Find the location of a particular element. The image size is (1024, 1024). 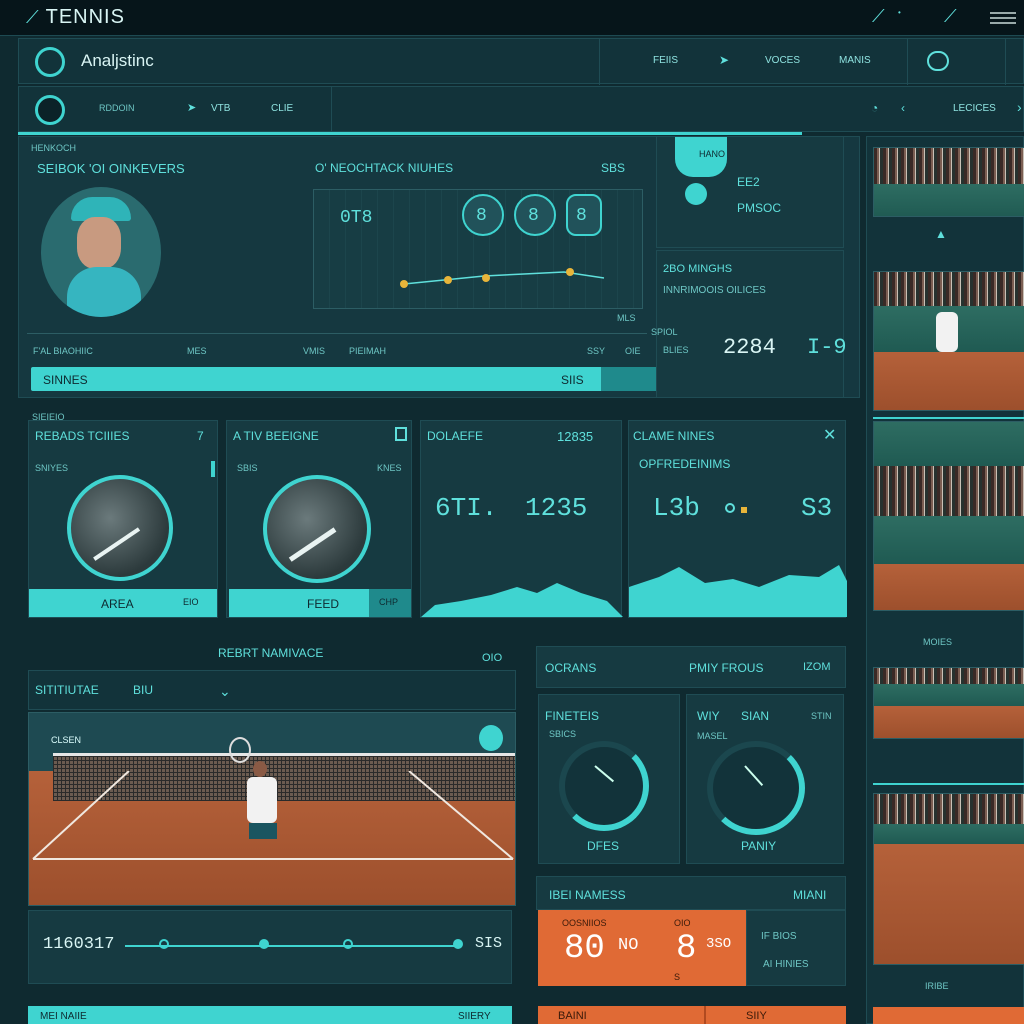

live-indicator is located at coordinates (491, 738).